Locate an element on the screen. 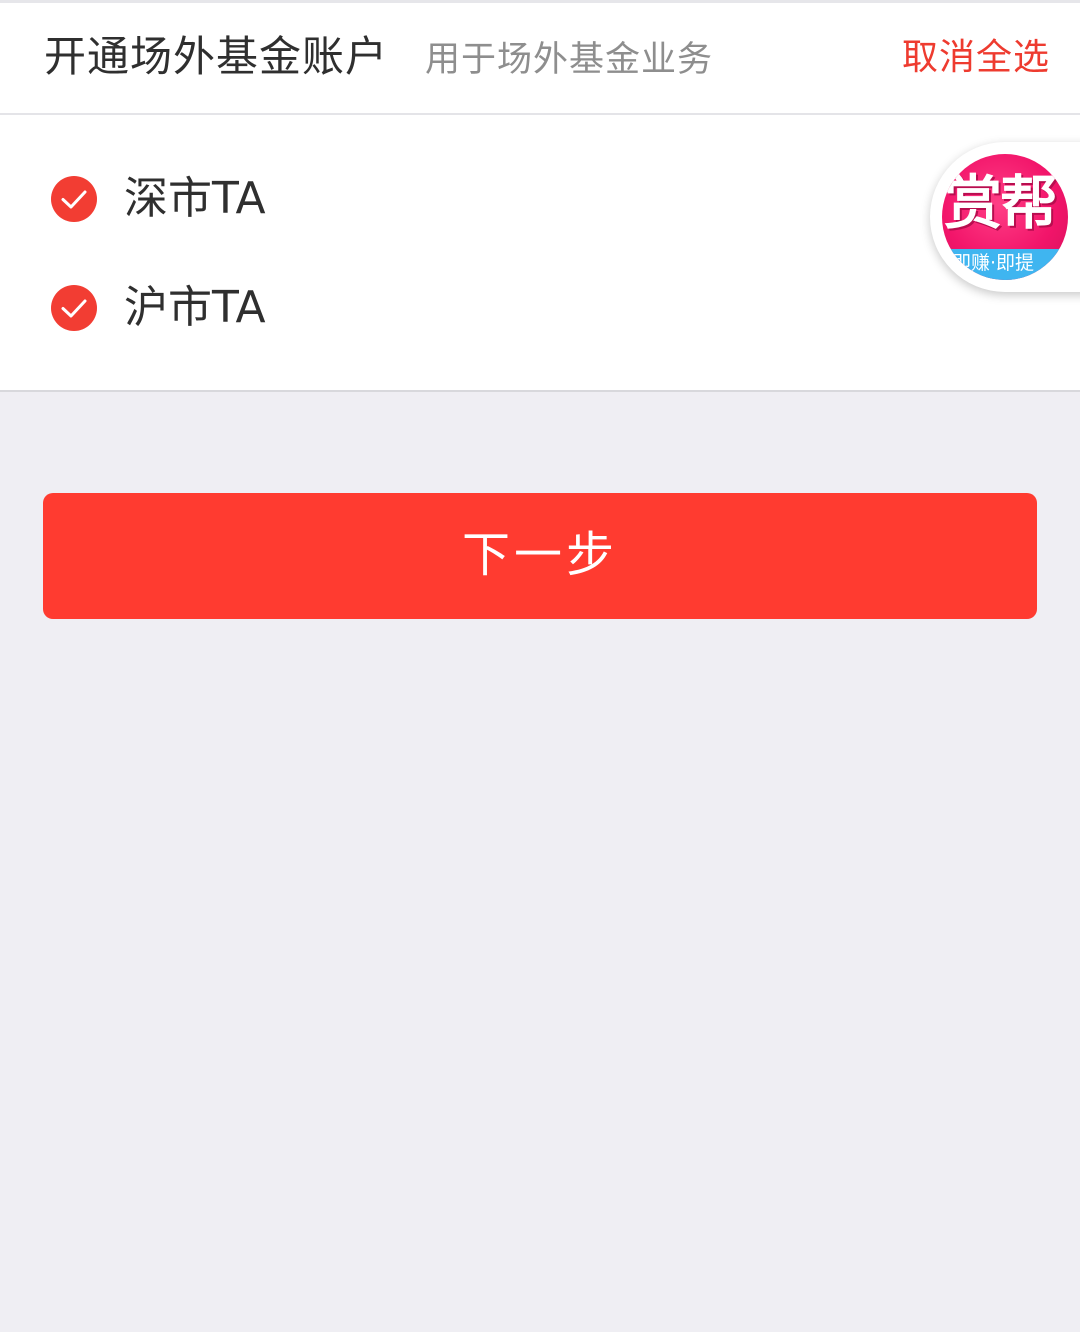 The height and width of the screenshot is (1332, 1080). option-label: 深市TA is located at coordinates (195, 198).